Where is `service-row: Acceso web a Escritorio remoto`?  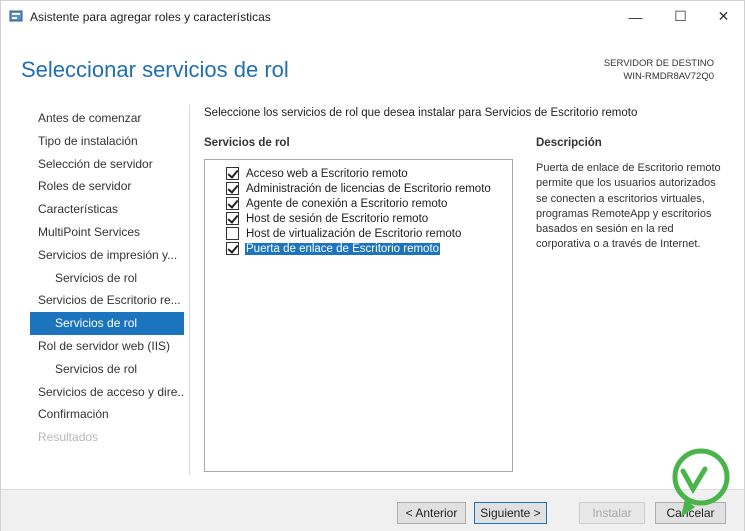
service-row: Acceso web a Escritorio remoto is located at coordinates (317, 173).